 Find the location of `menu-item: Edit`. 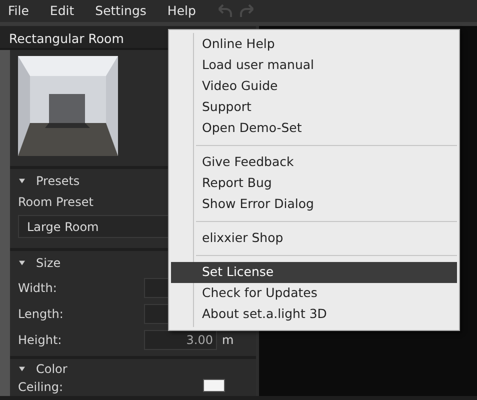

menu-item: Edit is located at coordinates (68, 11).